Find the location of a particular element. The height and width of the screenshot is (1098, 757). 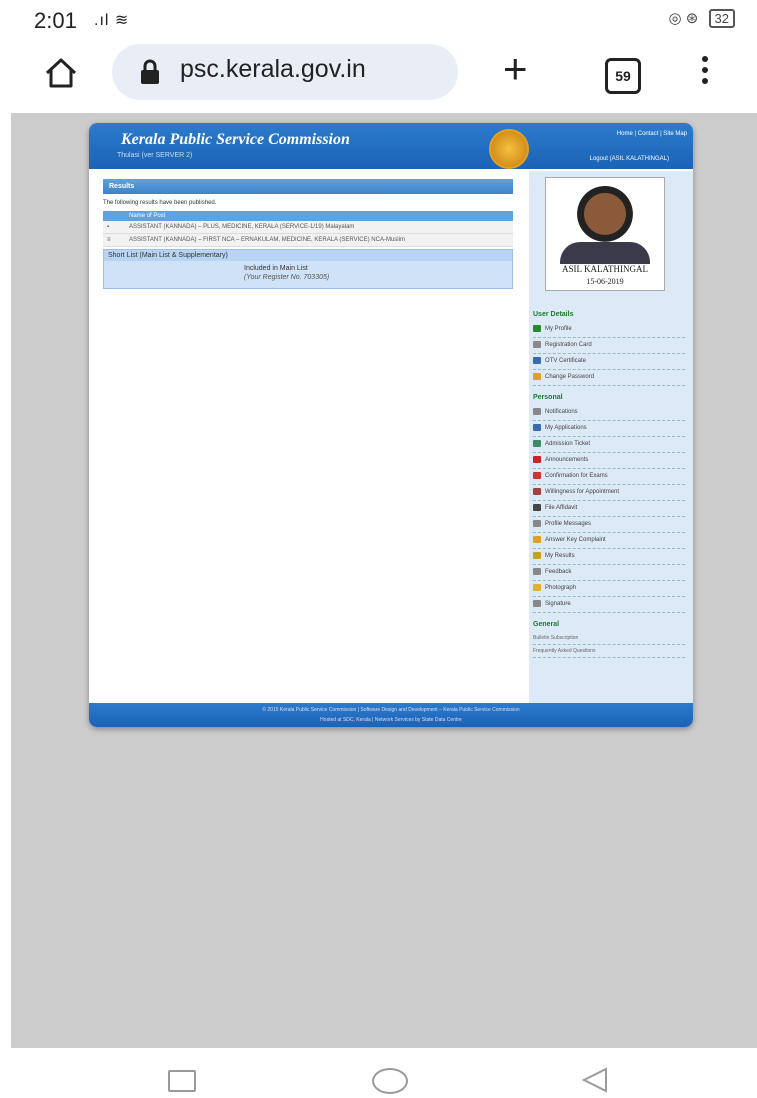

photo-name: ASIL KALATHINGAL is located at coordinates (605, 269).